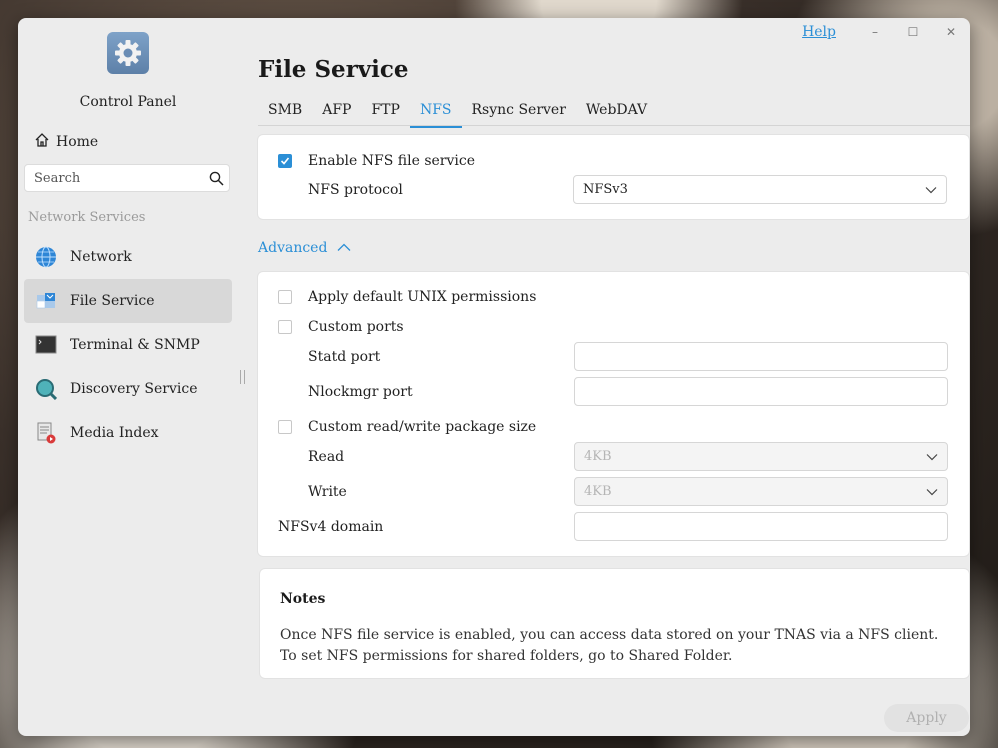  Describe the element at coordinates (303, 599) in the screenshot. I see `notes-title: Notes` at that location.